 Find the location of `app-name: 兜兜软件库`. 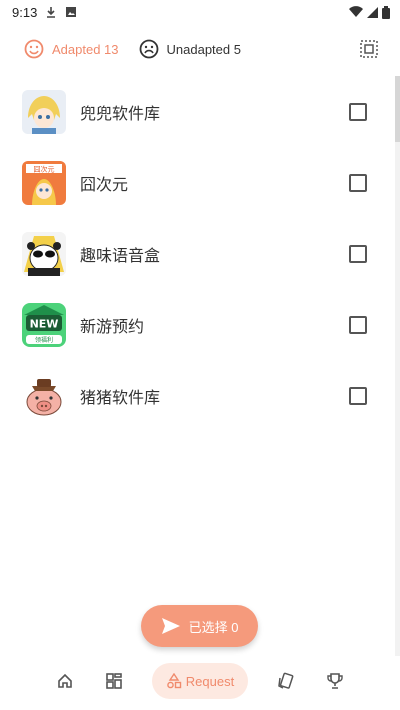

app-name: 兜兜软件库 is located at coordinates (120, 114).